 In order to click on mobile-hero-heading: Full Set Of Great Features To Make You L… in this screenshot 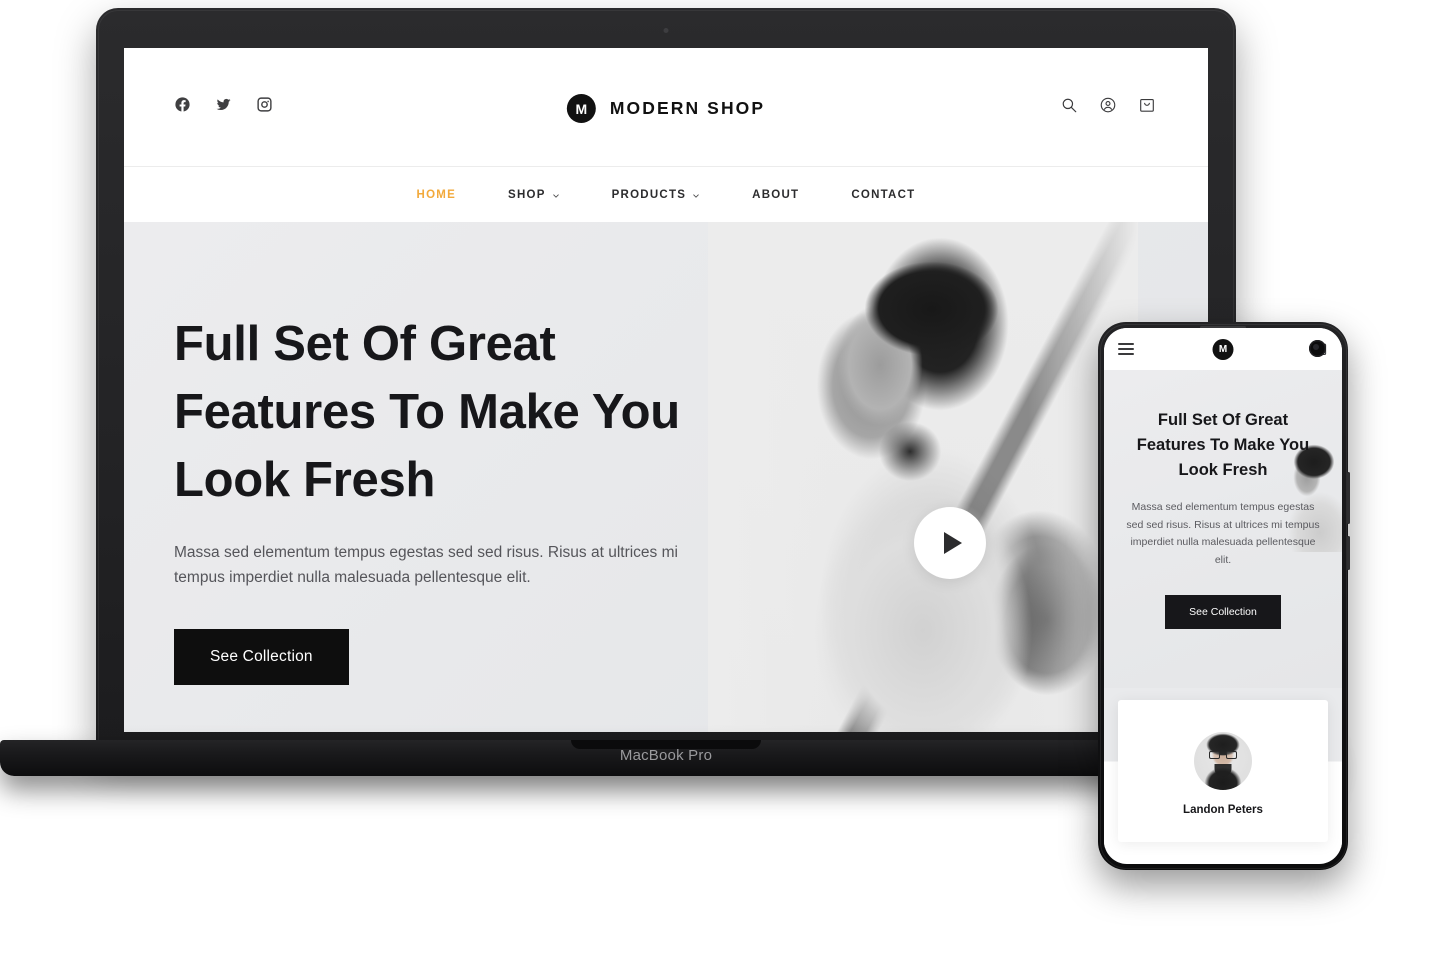, I will do `click(1223, 445)`.